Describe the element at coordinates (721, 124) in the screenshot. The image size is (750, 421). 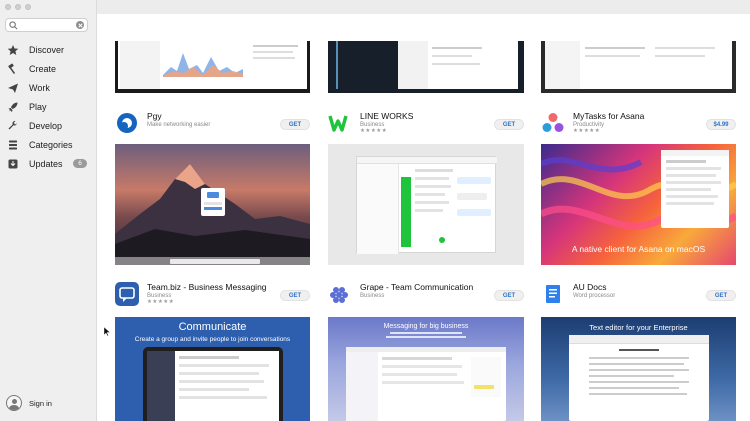
I see `price-button: $4.99` at that location.